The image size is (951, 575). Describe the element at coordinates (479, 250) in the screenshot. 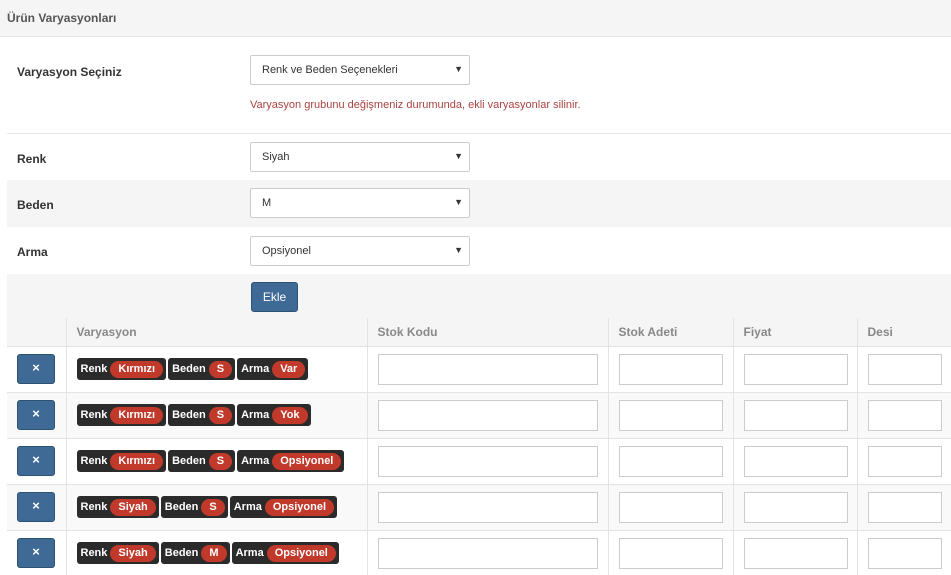

I see `attribute-row-arma: Arma Opsiyonel ▼` at that location.